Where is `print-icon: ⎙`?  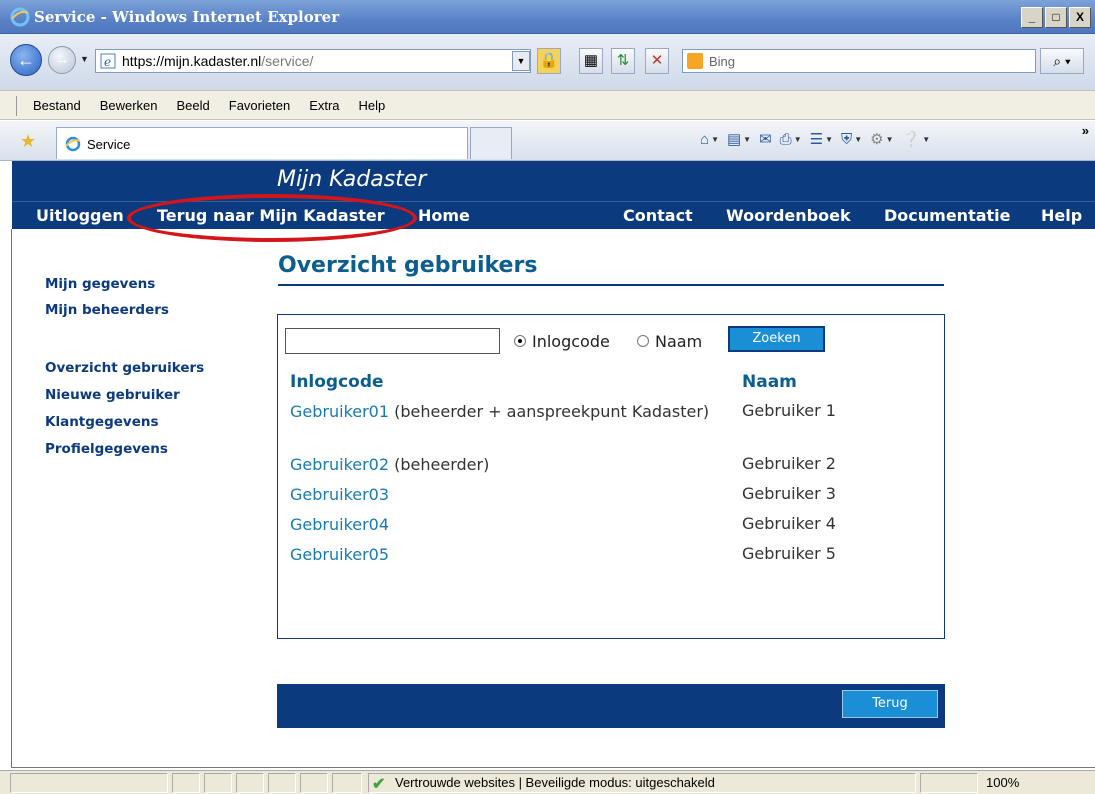 print-icon: ⎙ is located at coordinates (786, 139).